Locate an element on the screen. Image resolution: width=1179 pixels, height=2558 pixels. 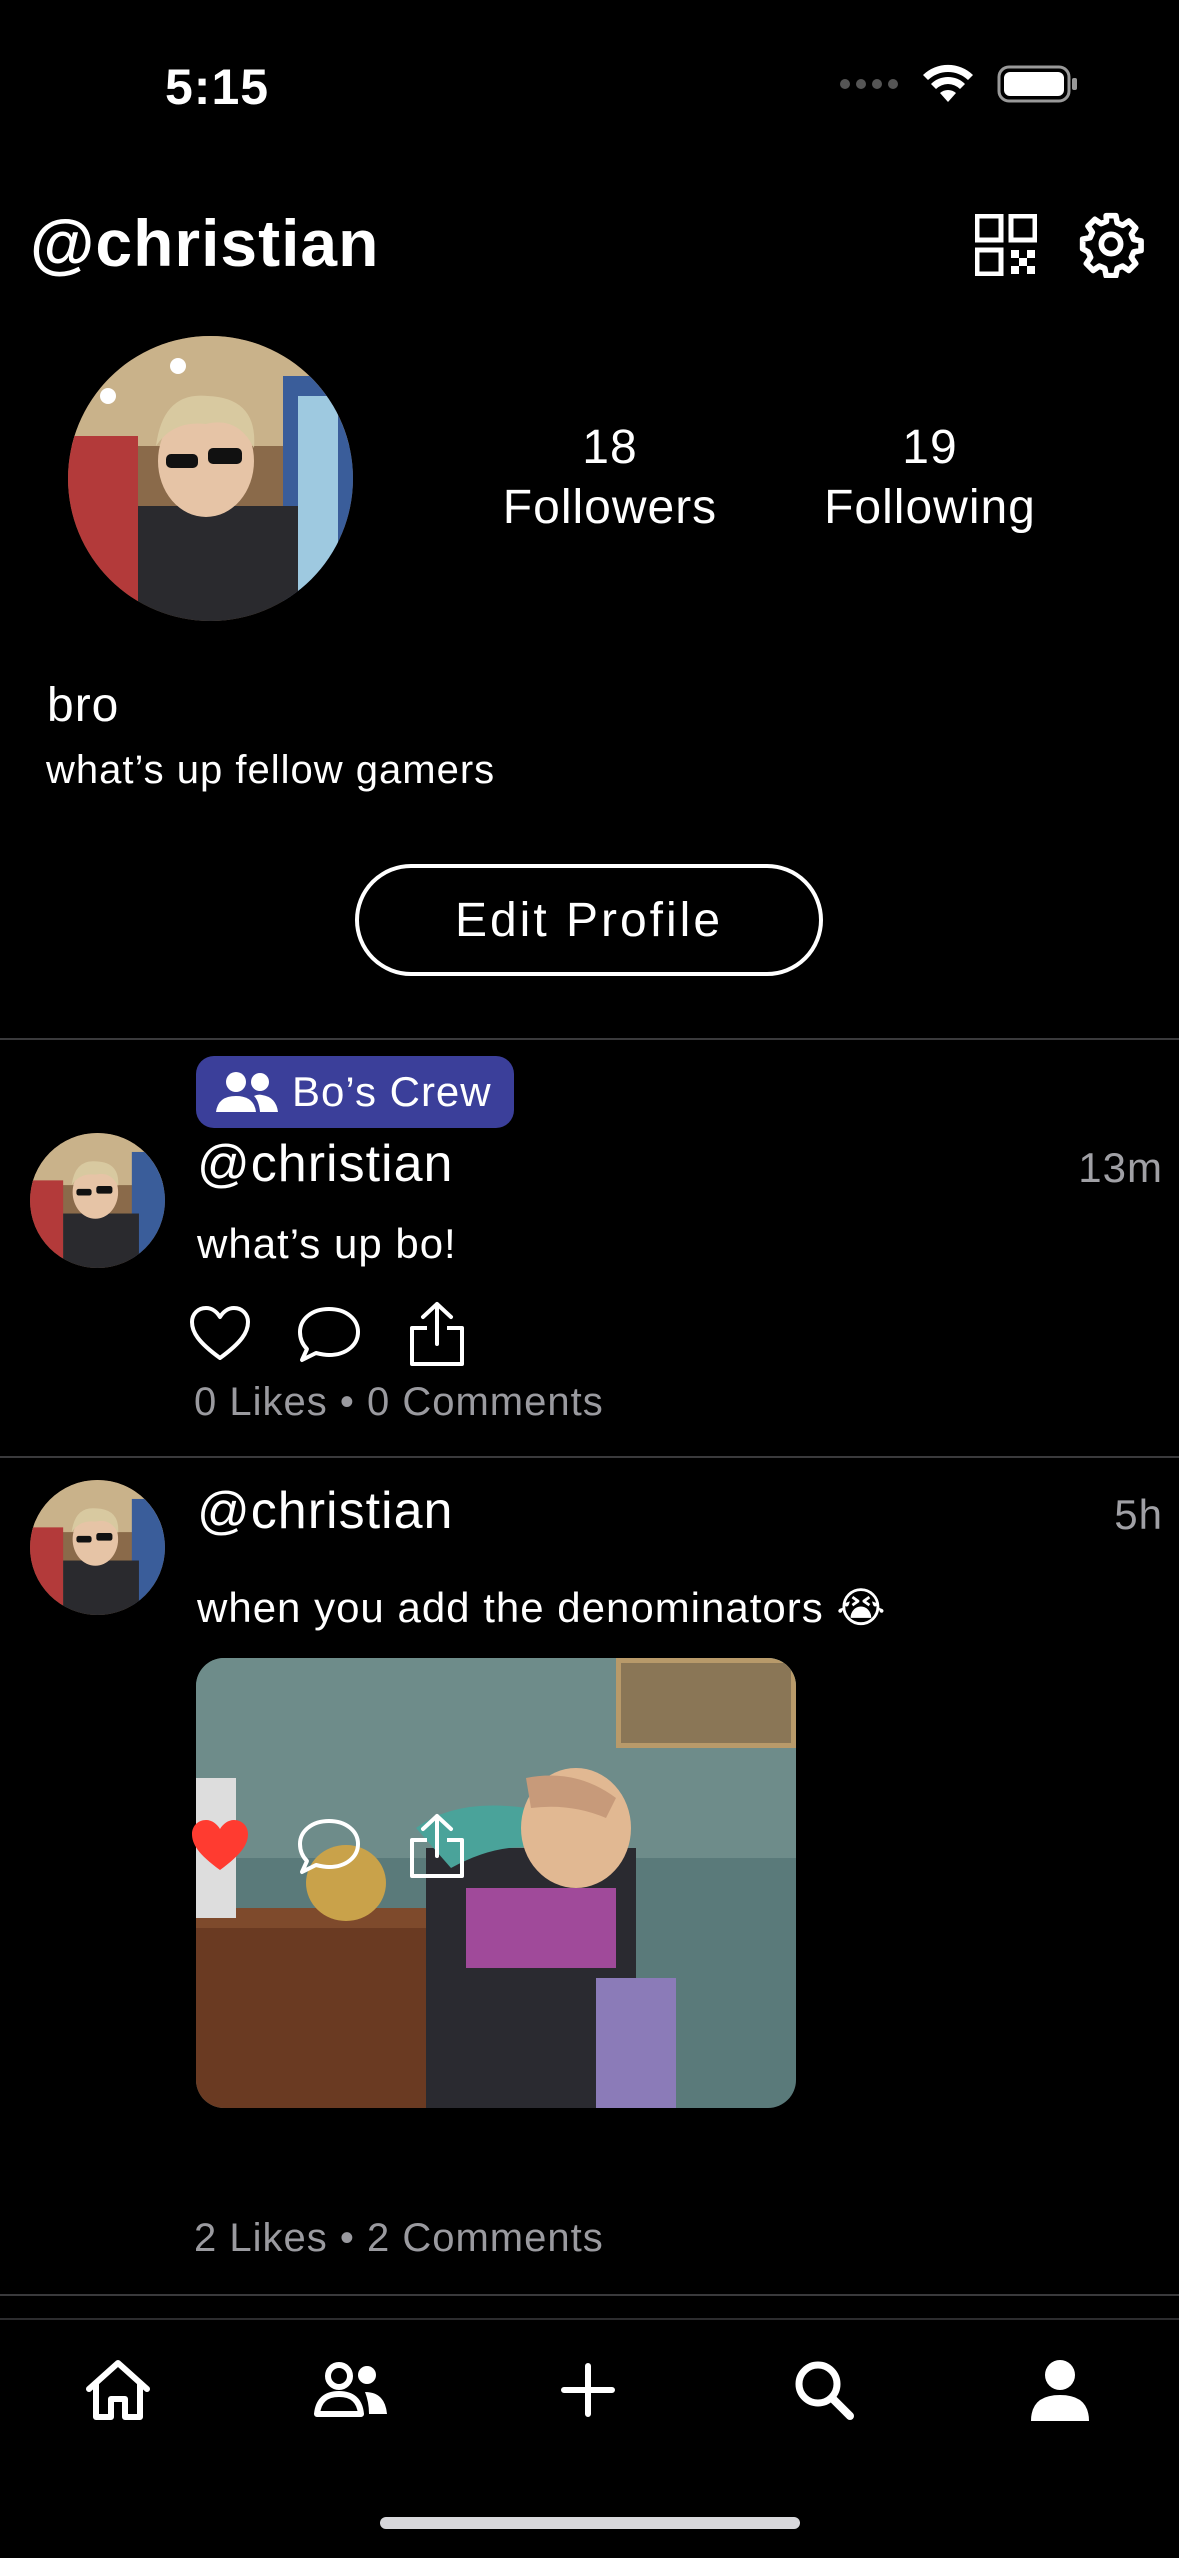
followers-label: Followers is located at coordinates (610, 507).